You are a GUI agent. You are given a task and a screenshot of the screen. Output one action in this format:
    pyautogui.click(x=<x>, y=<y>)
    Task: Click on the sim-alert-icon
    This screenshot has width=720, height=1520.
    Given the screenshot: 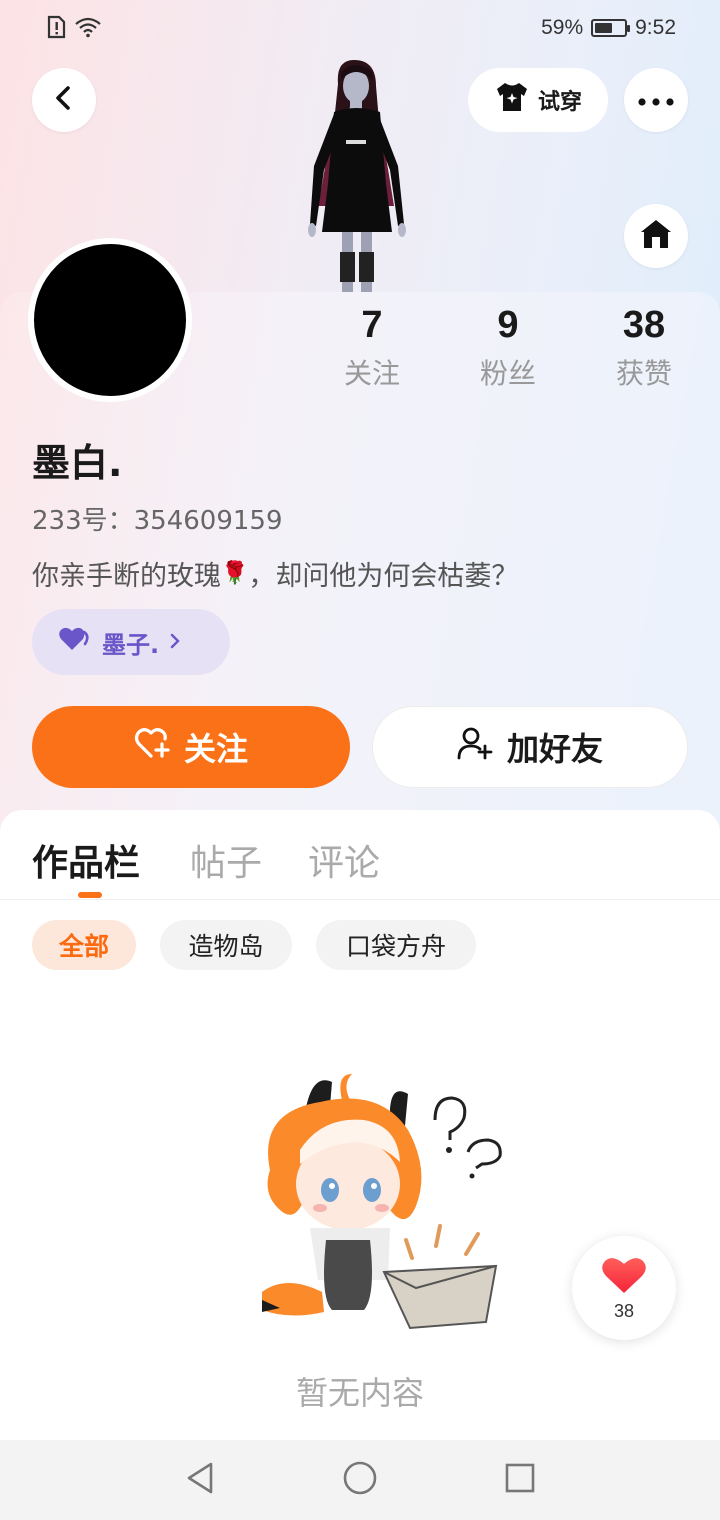 What is the action you would take?
    pyautogui.click(x=56, y=29)
    